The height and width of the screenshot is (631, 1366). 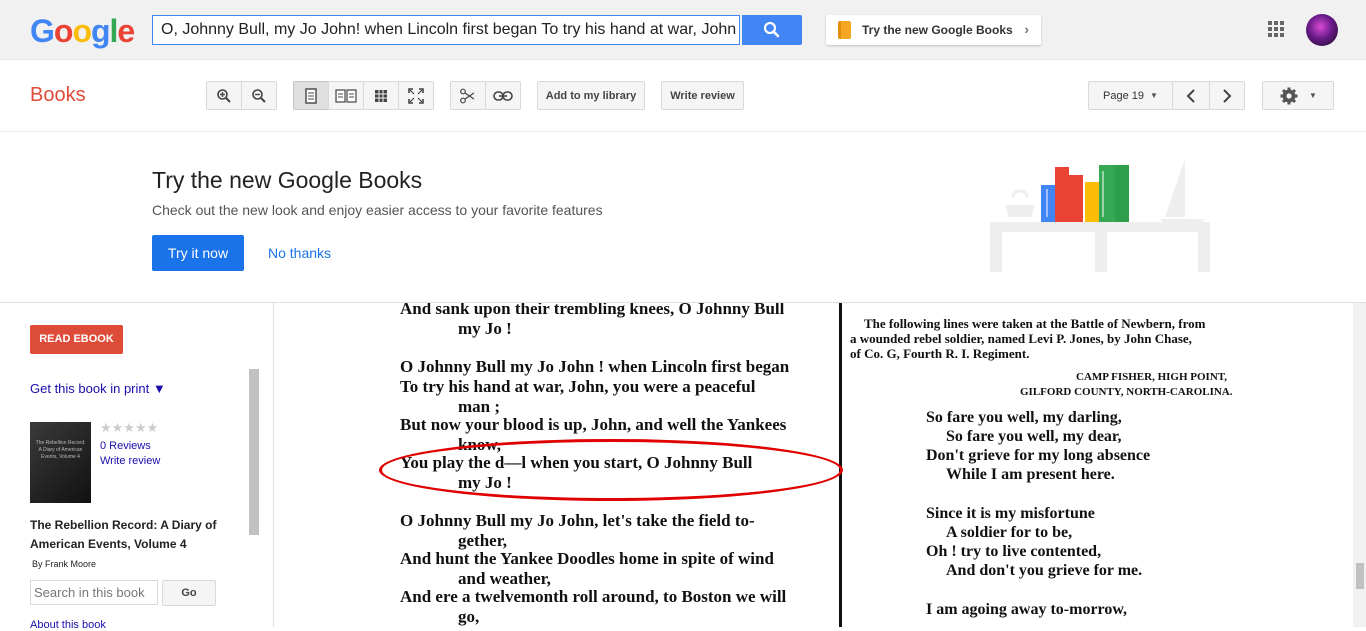 I want to click on viewer-scrollbar-thumb, so click(x=1360, y=576).